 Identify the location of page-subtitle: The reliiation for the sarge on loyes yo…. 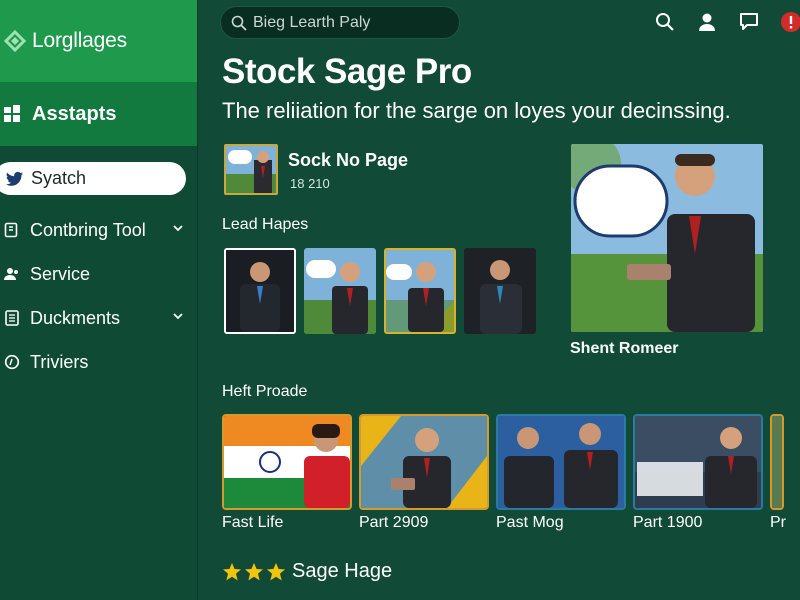
(476, 110).